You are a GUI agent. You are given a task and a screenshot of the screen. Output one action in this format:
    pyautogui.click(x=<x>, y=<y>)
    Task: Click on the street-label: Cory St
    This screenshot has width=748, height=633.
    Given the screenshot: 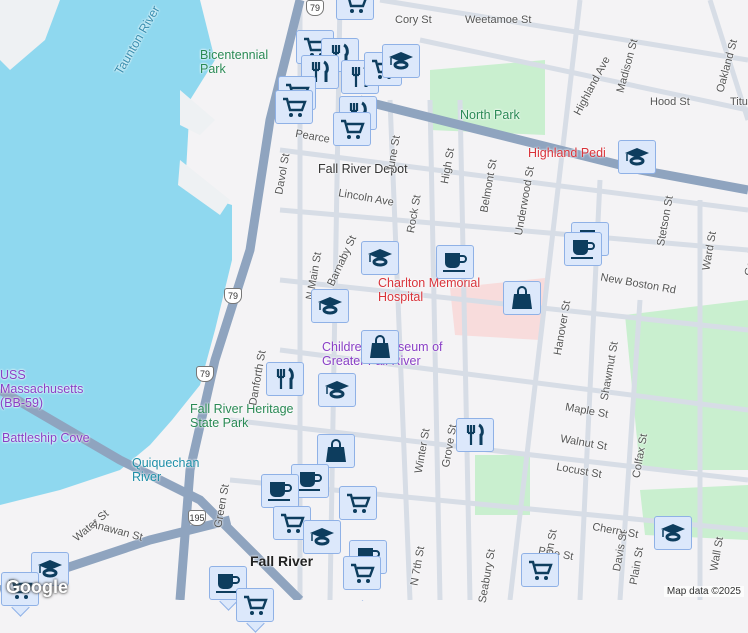 What is the action you would take?
    pyautogui.click(x=413, y=20)
    